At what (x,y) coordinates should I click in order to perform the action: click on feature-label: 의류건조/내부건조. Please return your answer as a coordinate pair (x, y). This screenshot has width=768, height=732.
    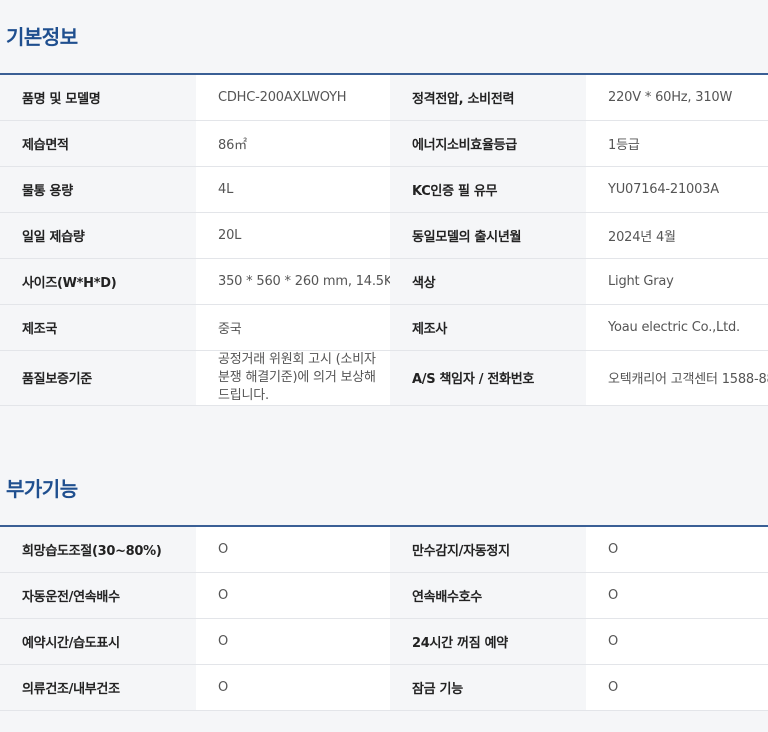
    Looking at the image, I should click on (98, 687).